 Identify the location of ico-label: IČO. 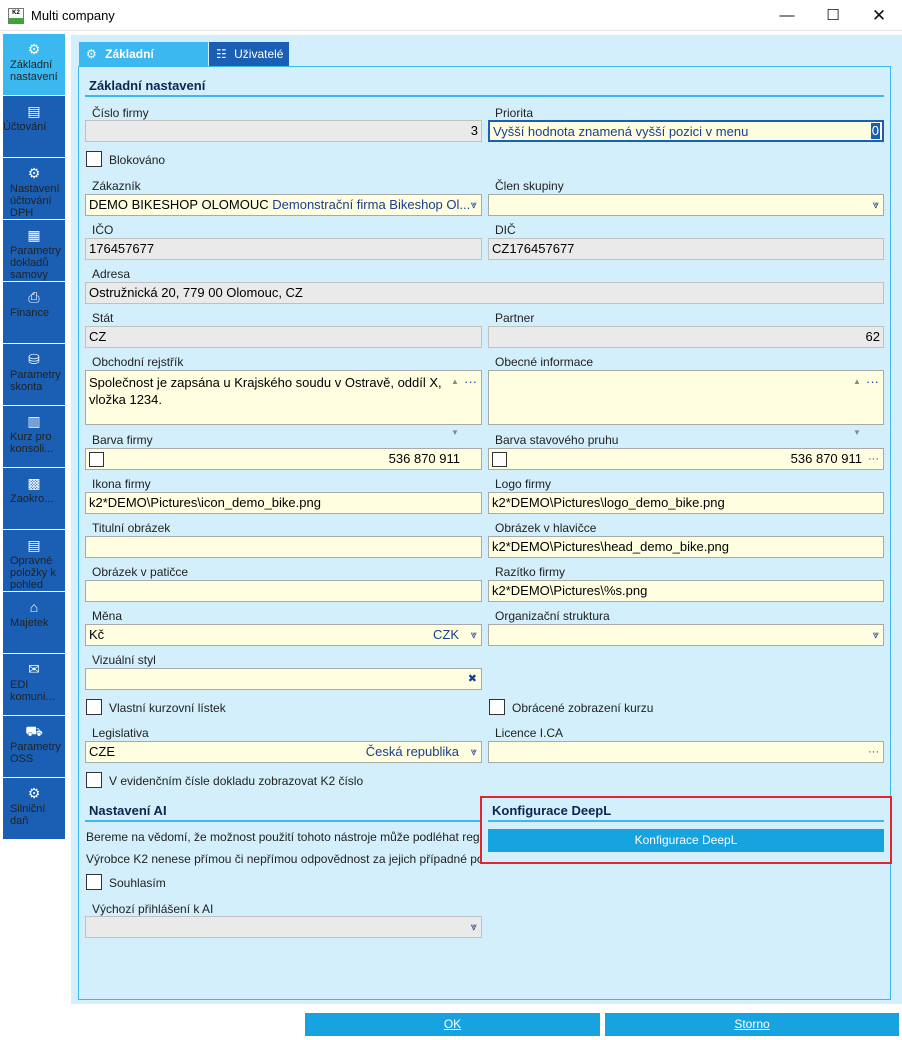
(103, 230).